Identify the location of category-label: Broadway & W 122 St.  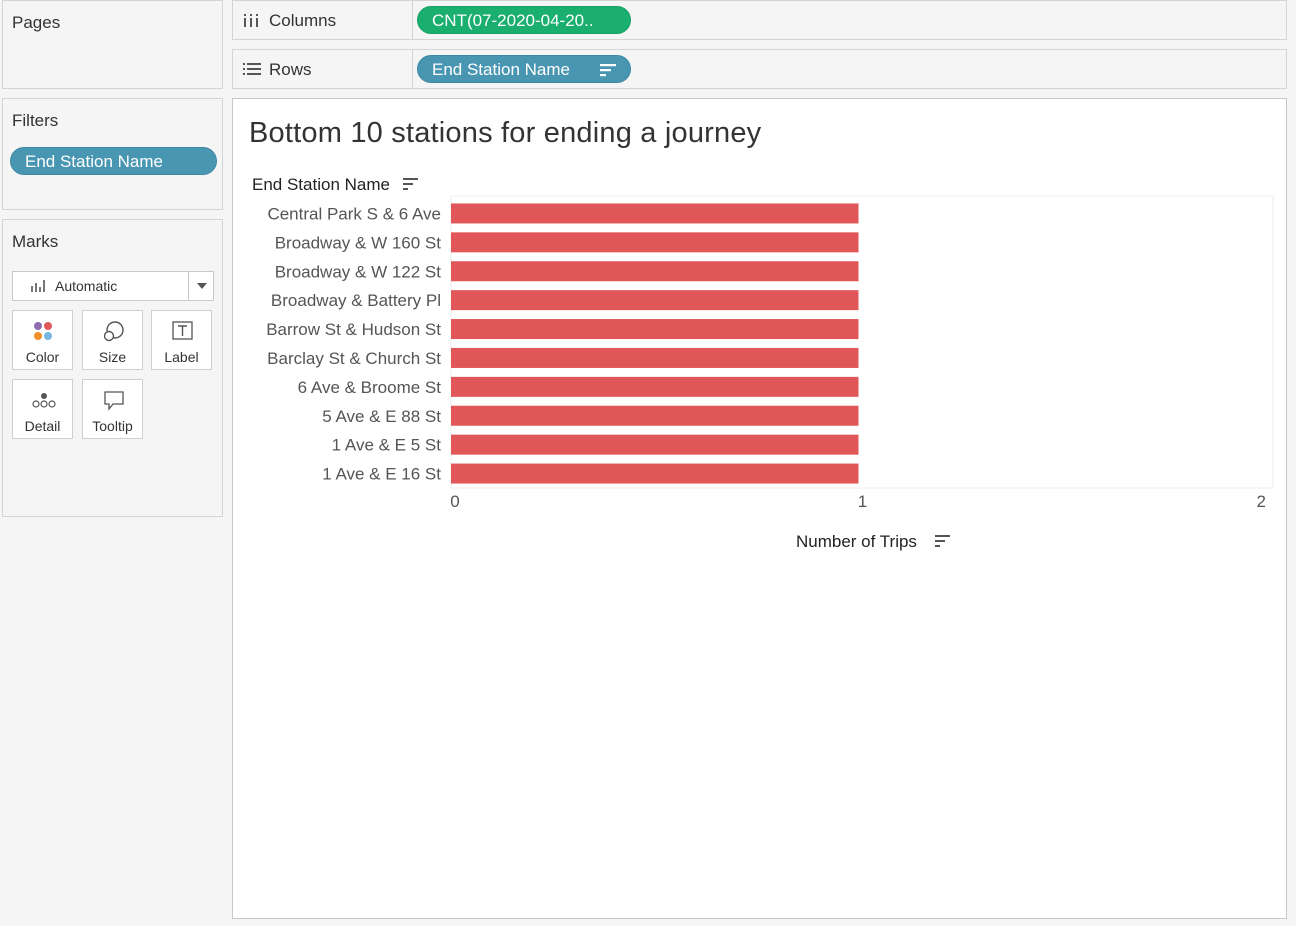
(358, 271).